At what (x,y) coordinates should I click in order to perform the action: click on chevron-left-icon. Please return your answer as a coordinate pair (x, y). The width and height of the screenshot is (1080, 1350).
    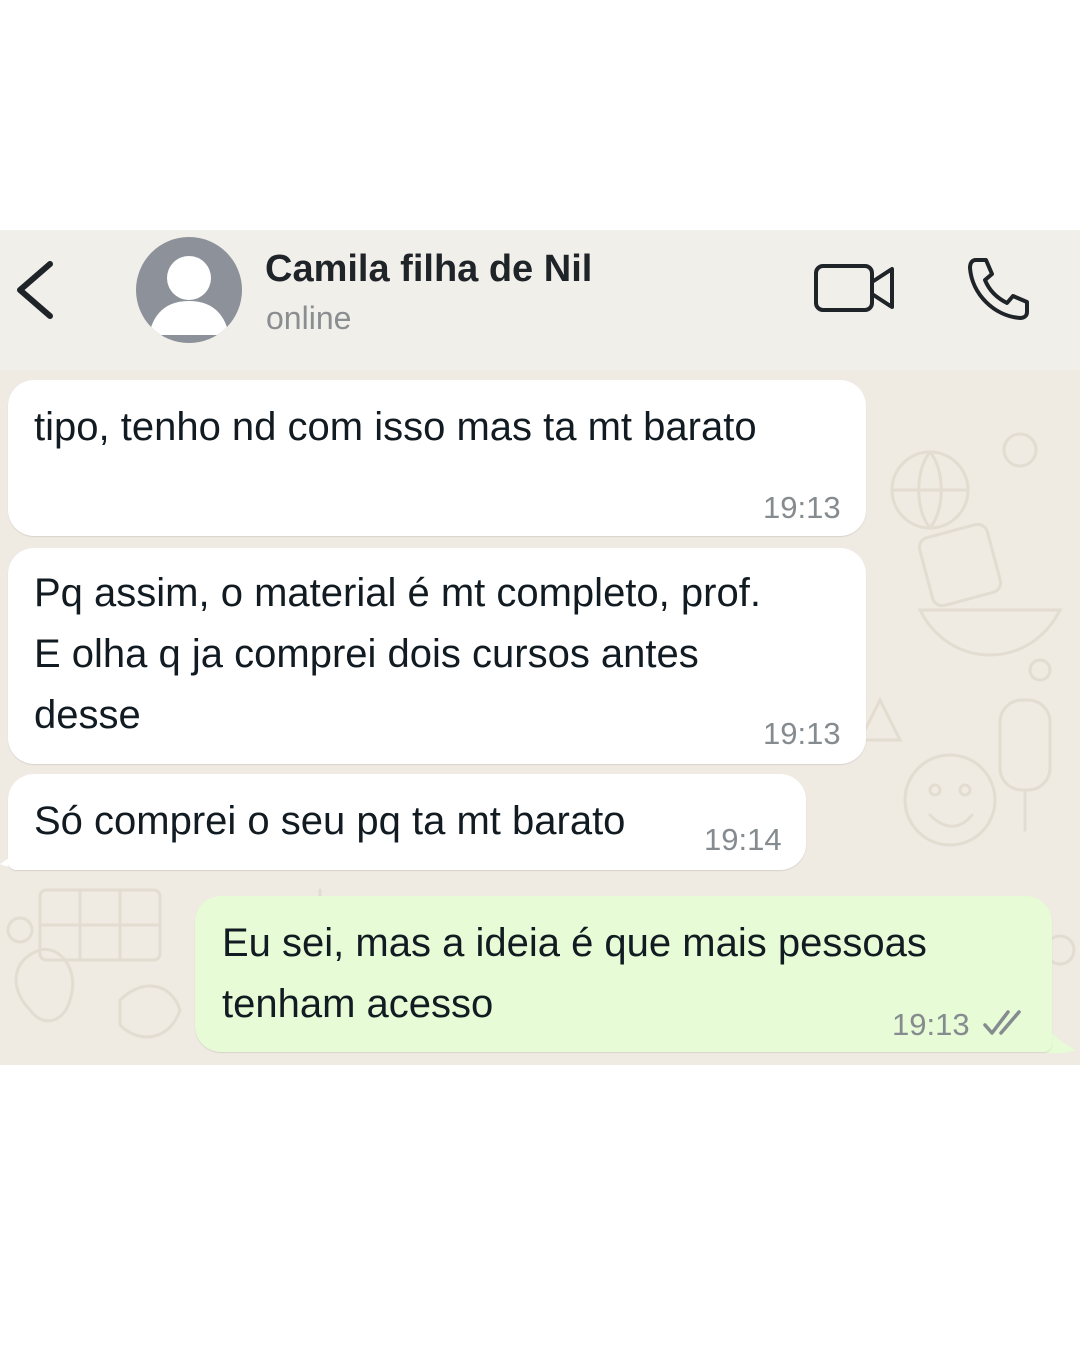
    Looking at the image, I should click on (35, 290).